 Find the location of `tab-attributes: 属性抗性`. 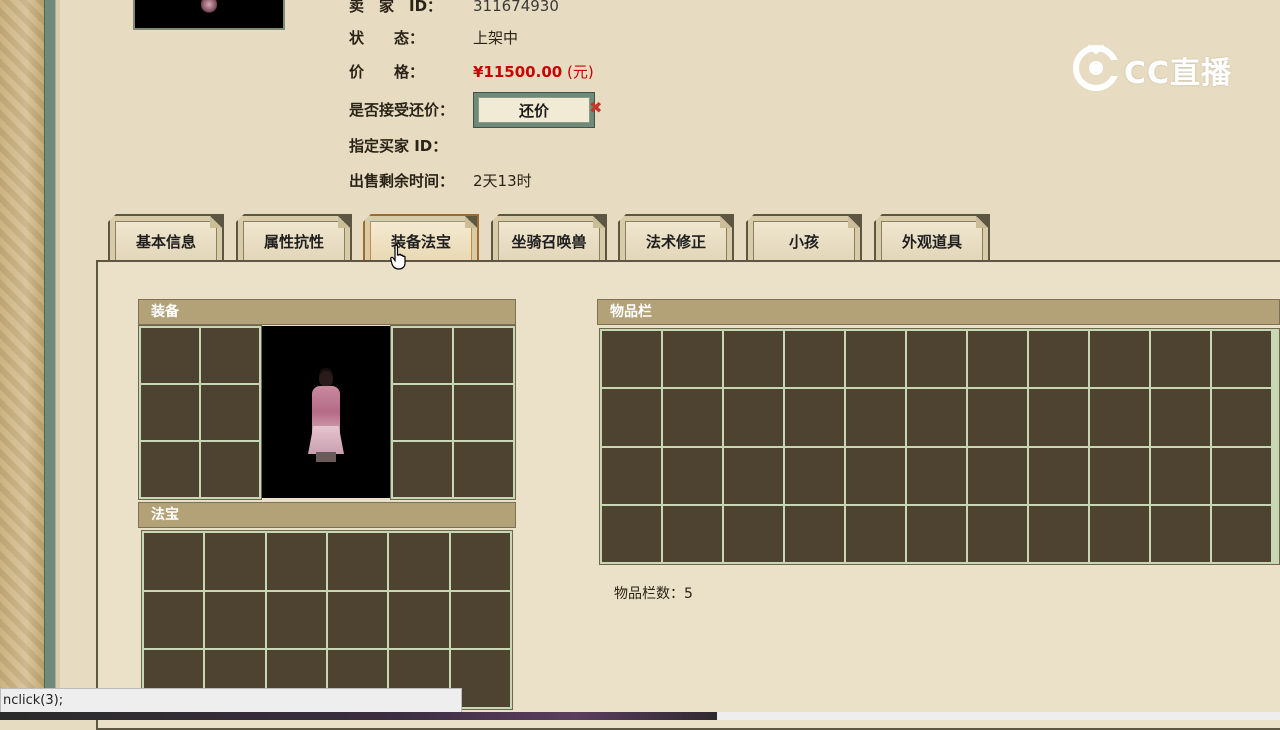

tab-attributes: 属性抗性 is located at coordinates (294, 238).